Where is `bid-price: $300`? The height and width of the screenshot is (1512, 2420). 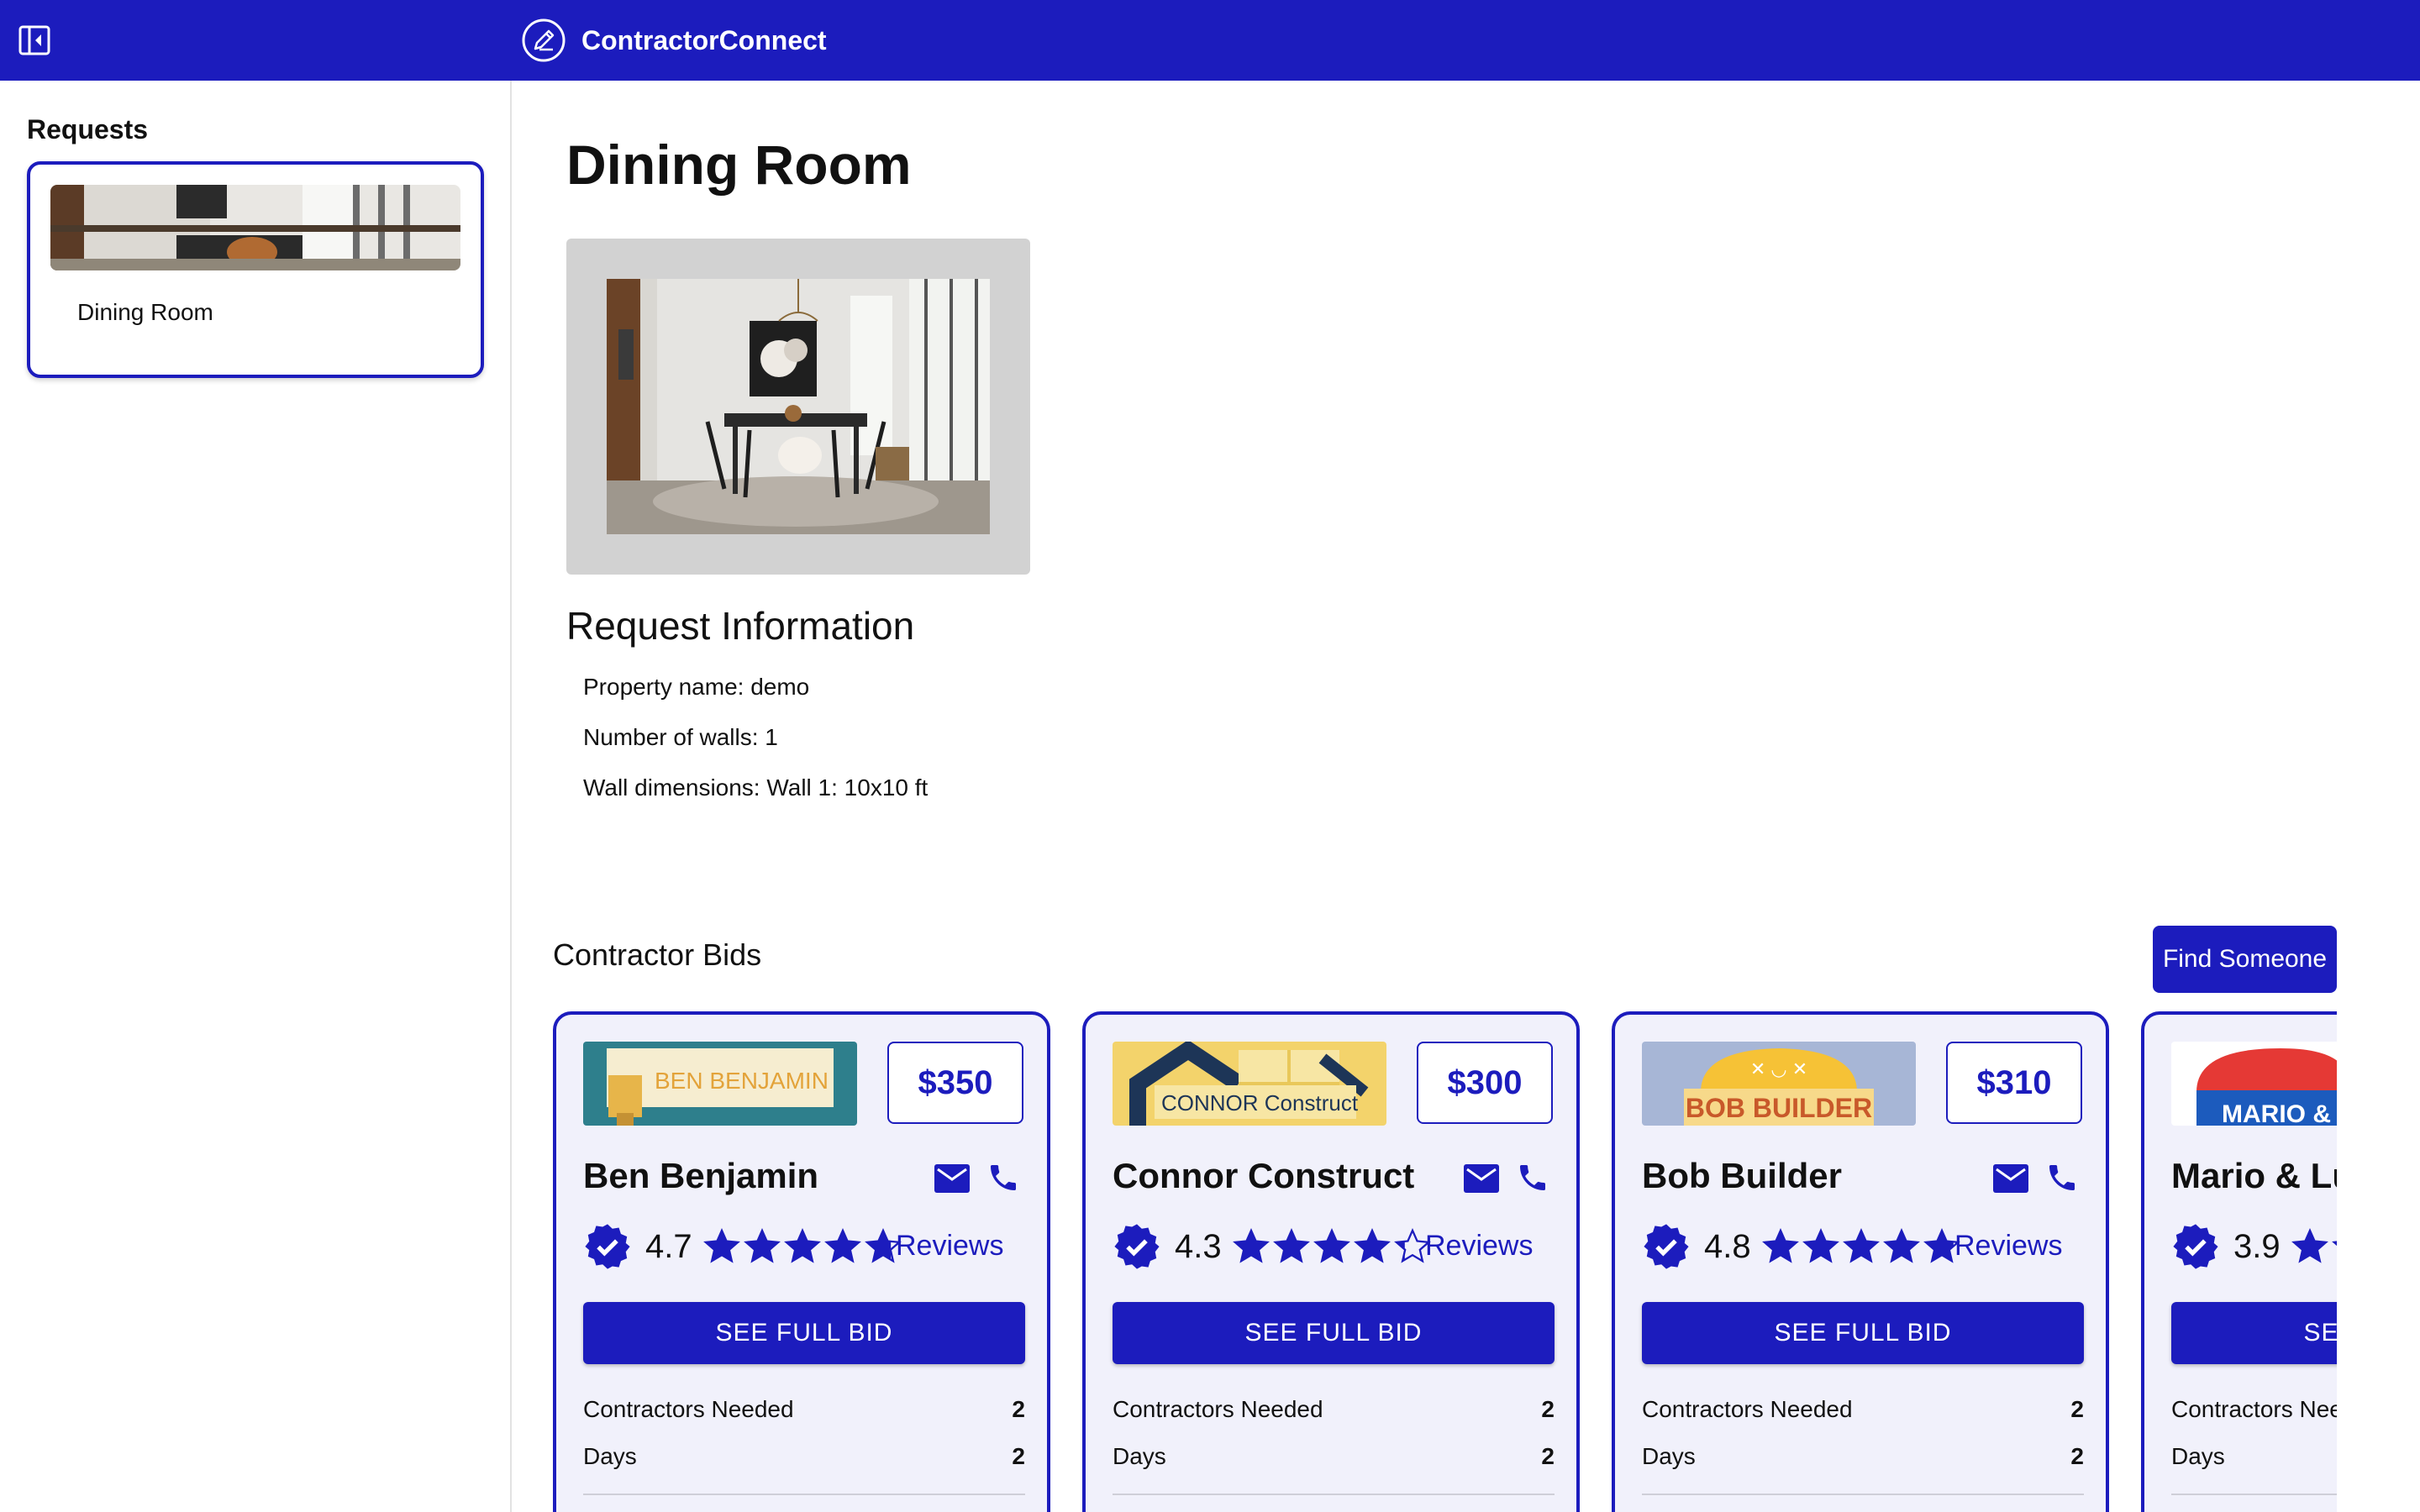 bid-price: $300 is located at coordinates (1485, 1083).